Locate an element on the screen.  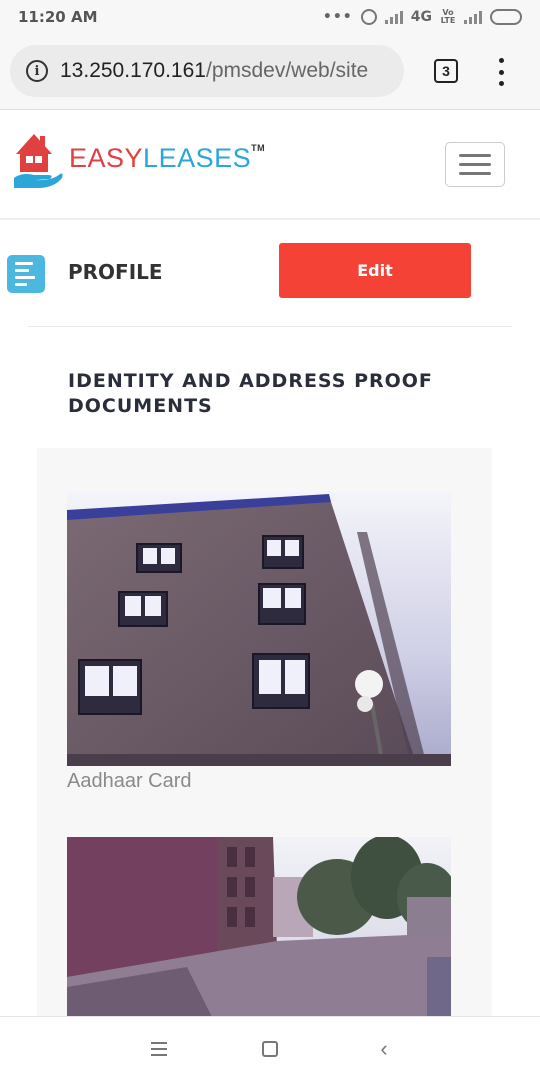
more-menu-icon is located at coordinates (501, 72).